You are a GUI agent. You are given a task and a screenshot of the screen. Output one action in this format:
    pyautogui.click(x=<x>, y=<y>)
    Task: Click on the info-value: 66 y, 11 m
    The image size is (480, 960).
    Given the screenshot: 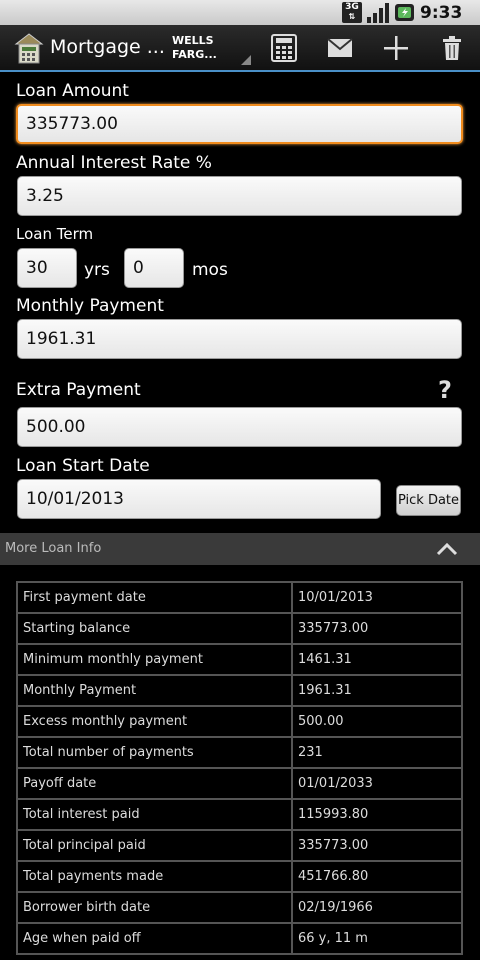 What is the action you would take?
    pyautogui.click(x=377, y=938)
    